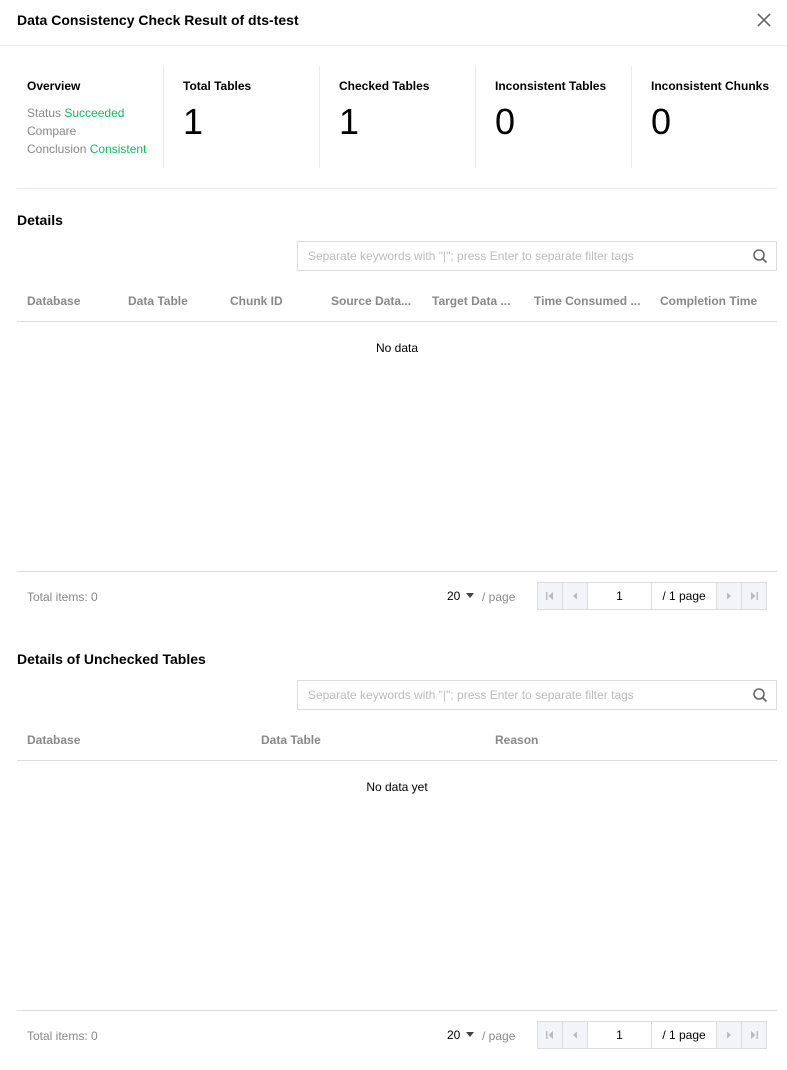 The width and height of the screenshot is (787, 1070). Describe the element at coordinates (518, 256) in the screenshot. I see `details-search-input` at that location.